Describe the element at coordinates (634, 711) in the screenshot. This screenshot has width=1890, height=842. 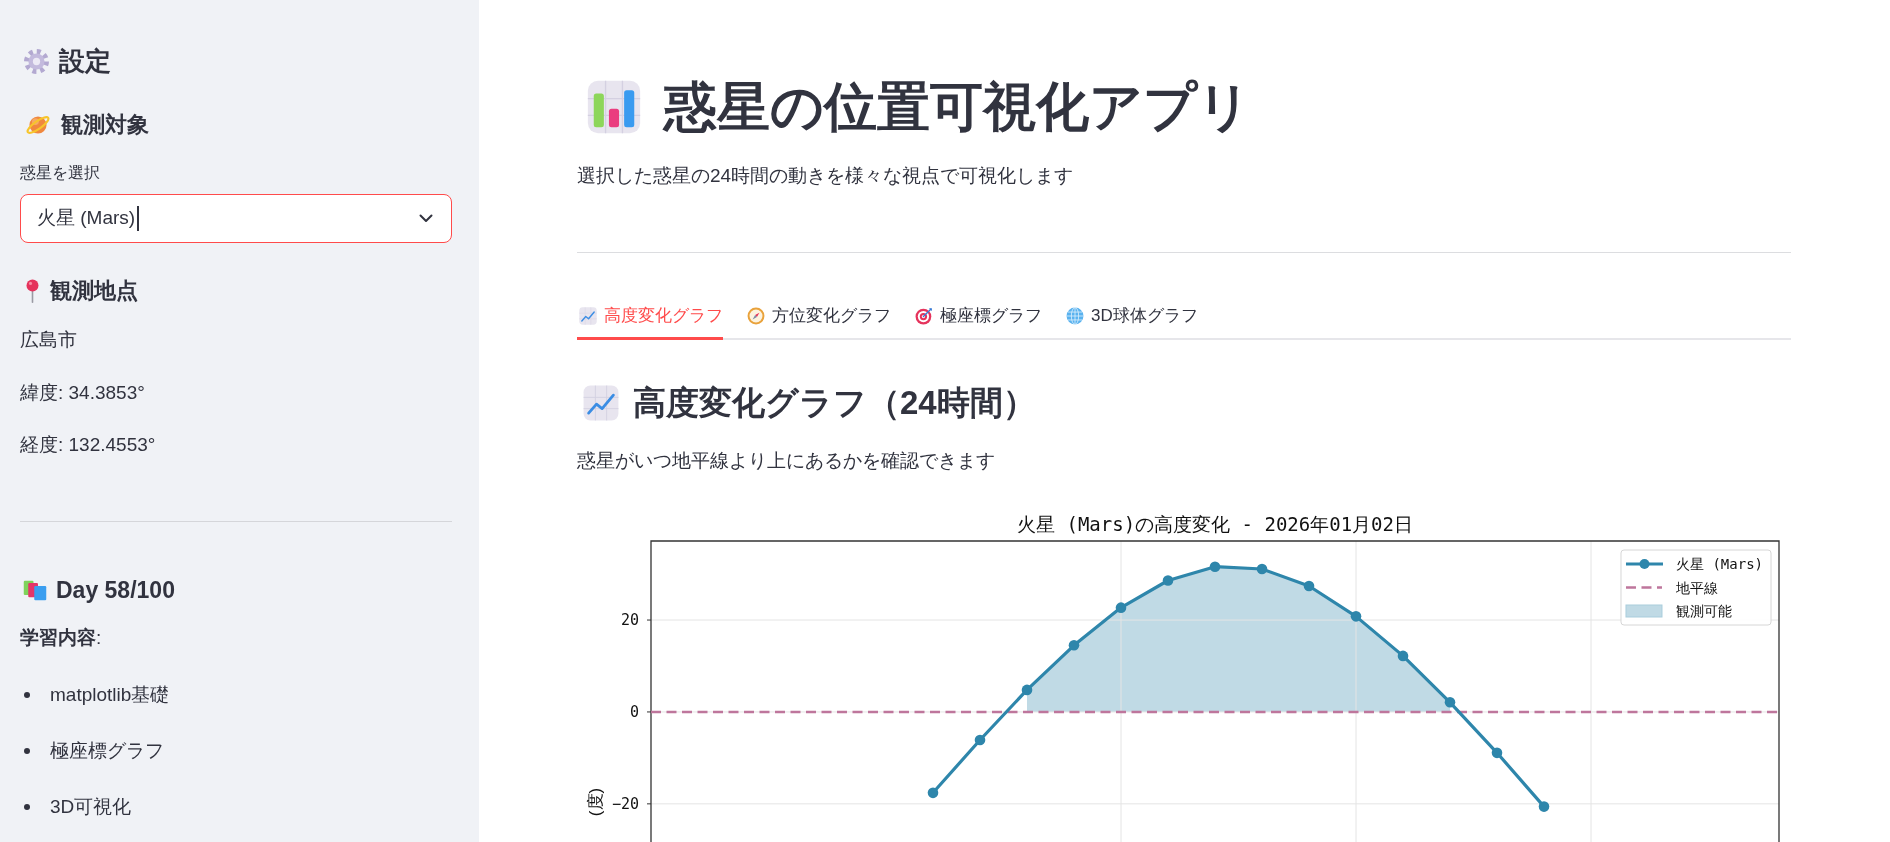
I see `y-tick-label: 0` at that location.